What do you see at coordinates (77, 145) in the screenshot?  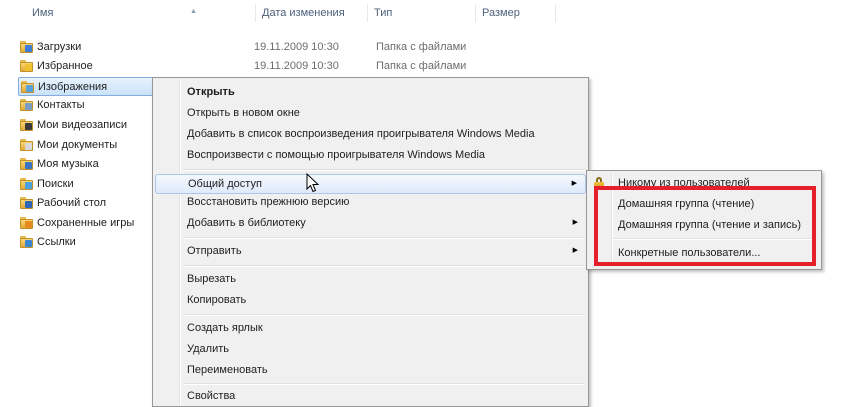 I see `file-name: Мои документы` at bounding box center [77, 145].